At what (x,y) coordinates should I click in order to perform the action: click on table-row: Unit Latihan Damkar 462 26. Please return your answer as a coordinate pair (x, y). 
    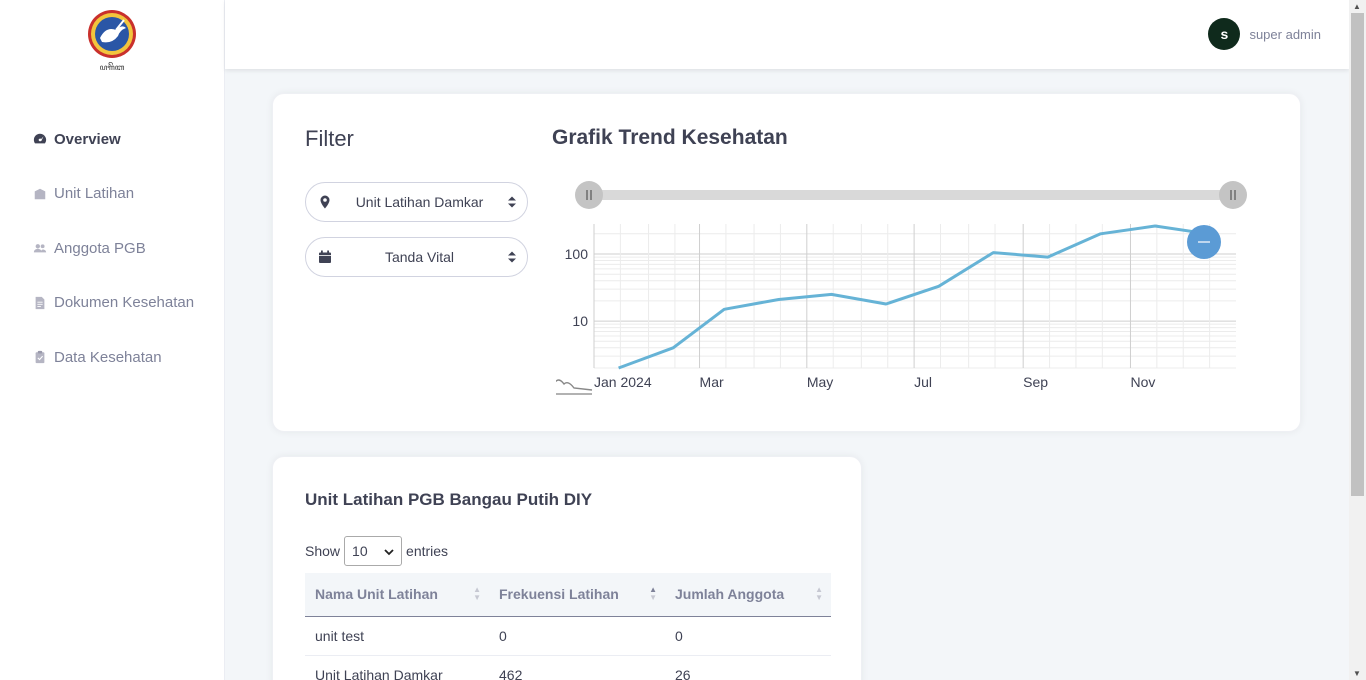
    Looking at the image, I should click on (568, 667).